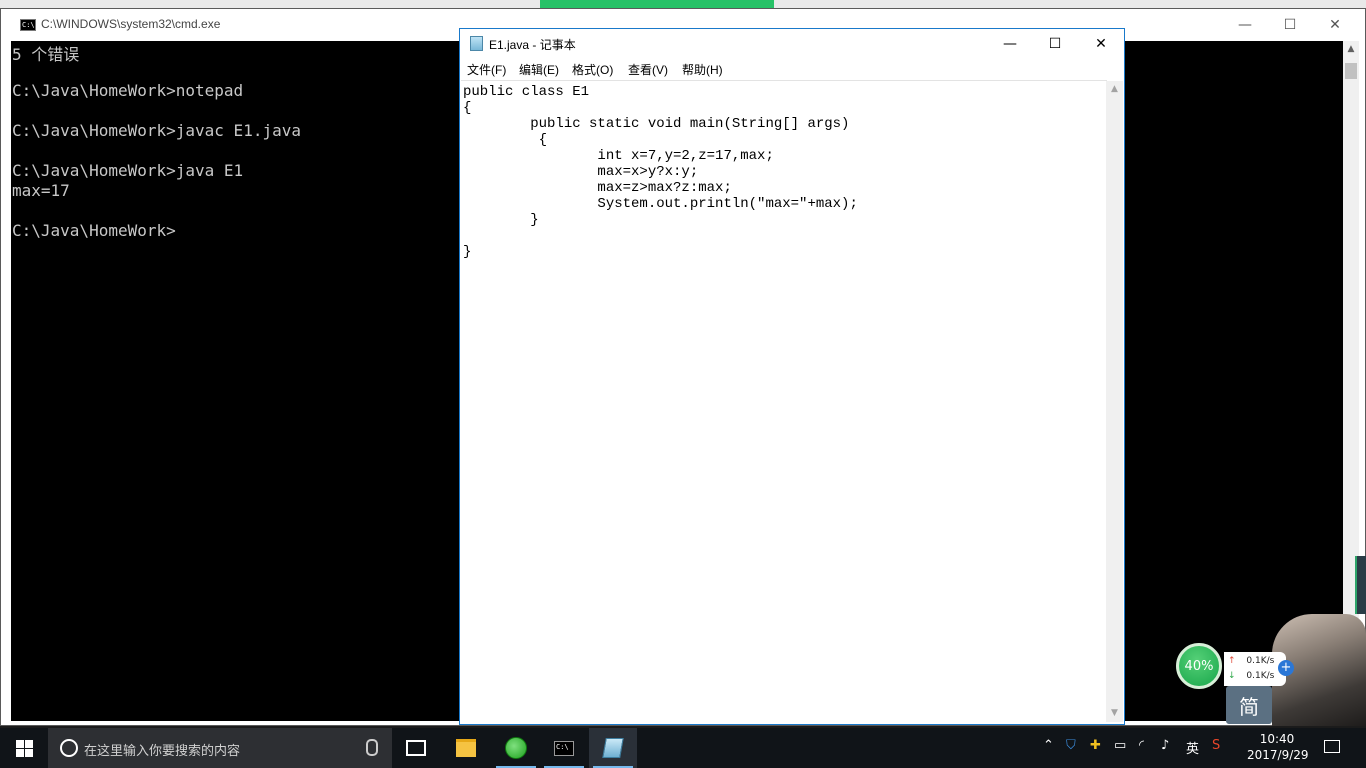 This screenshot has height=768, width=1366. I want to click on side-widget-strip, so click(1360, 585).